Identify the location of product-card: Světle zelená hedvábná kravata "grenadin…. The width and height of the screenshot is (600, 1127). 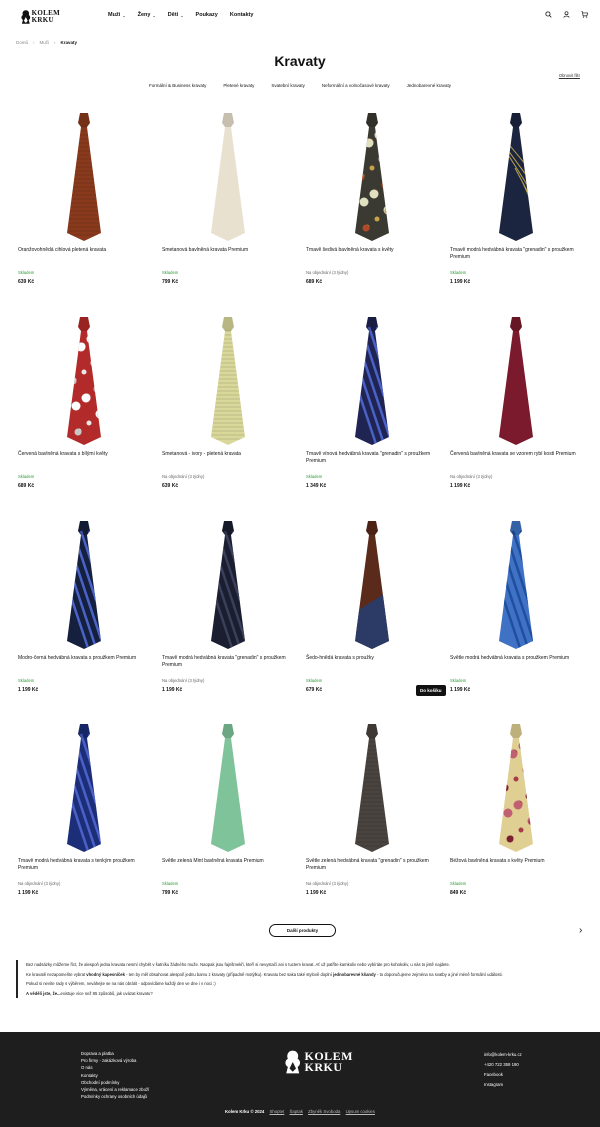
(372, 813).